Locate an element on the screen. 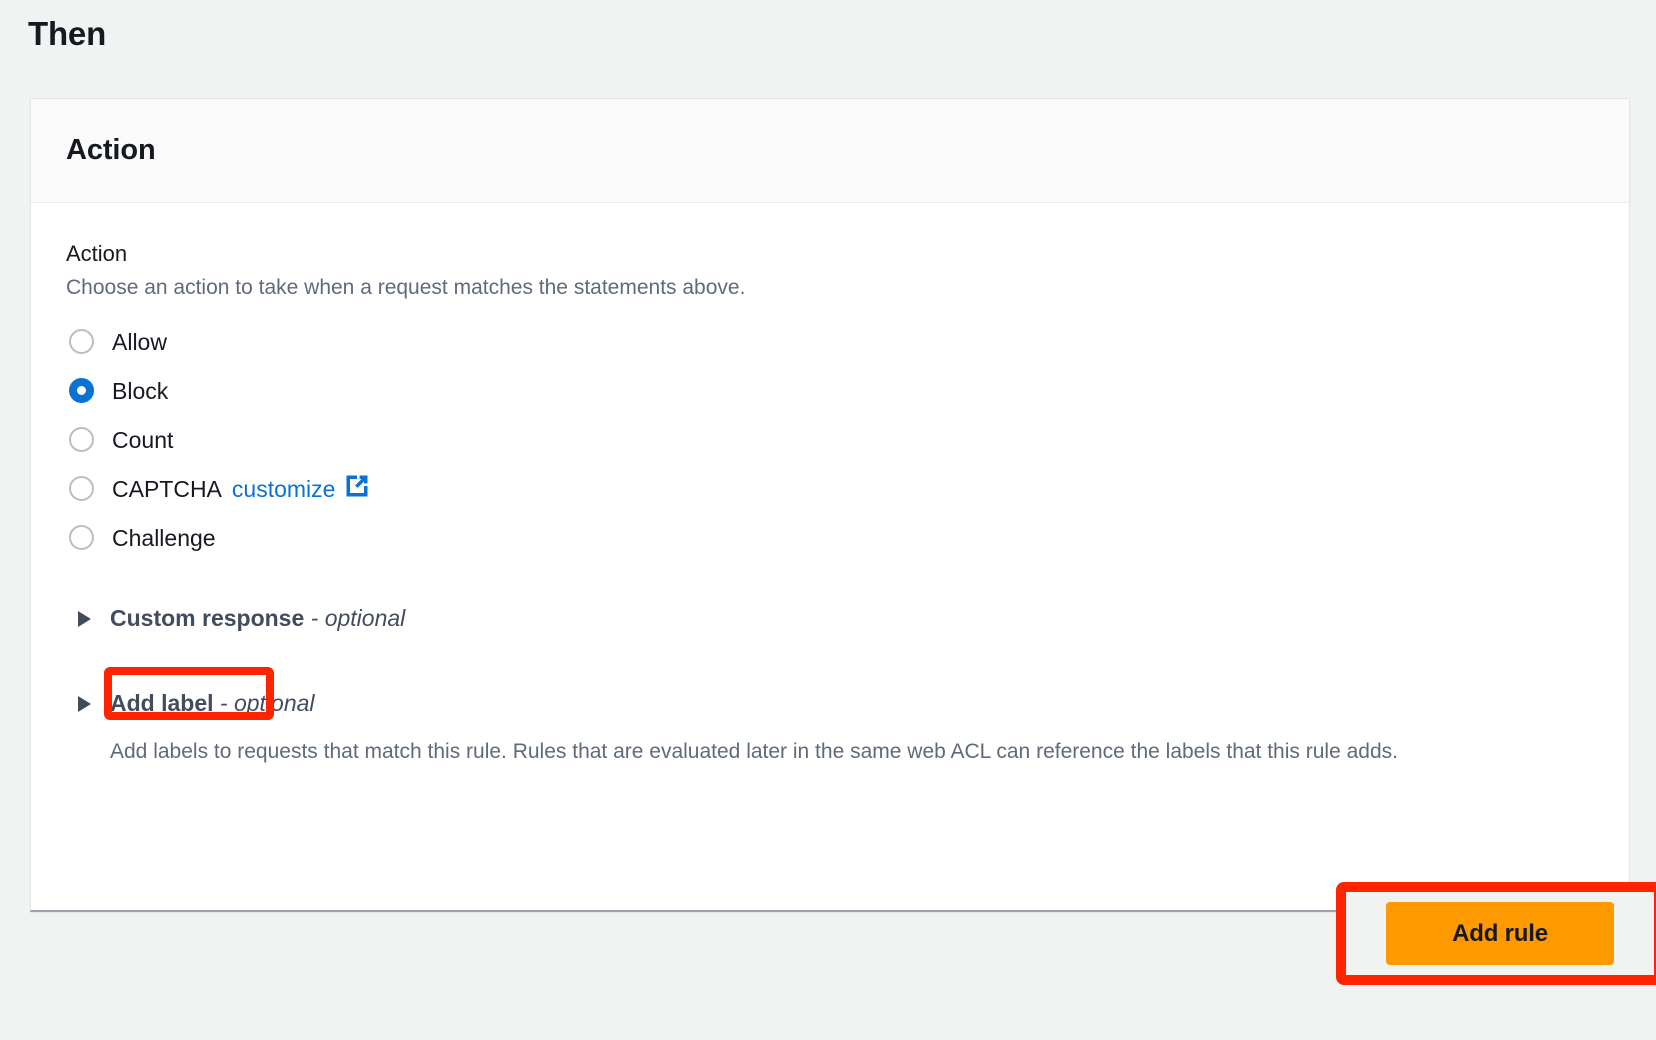  add-rule-button: Add rule is located at coordinates (1500, 933).